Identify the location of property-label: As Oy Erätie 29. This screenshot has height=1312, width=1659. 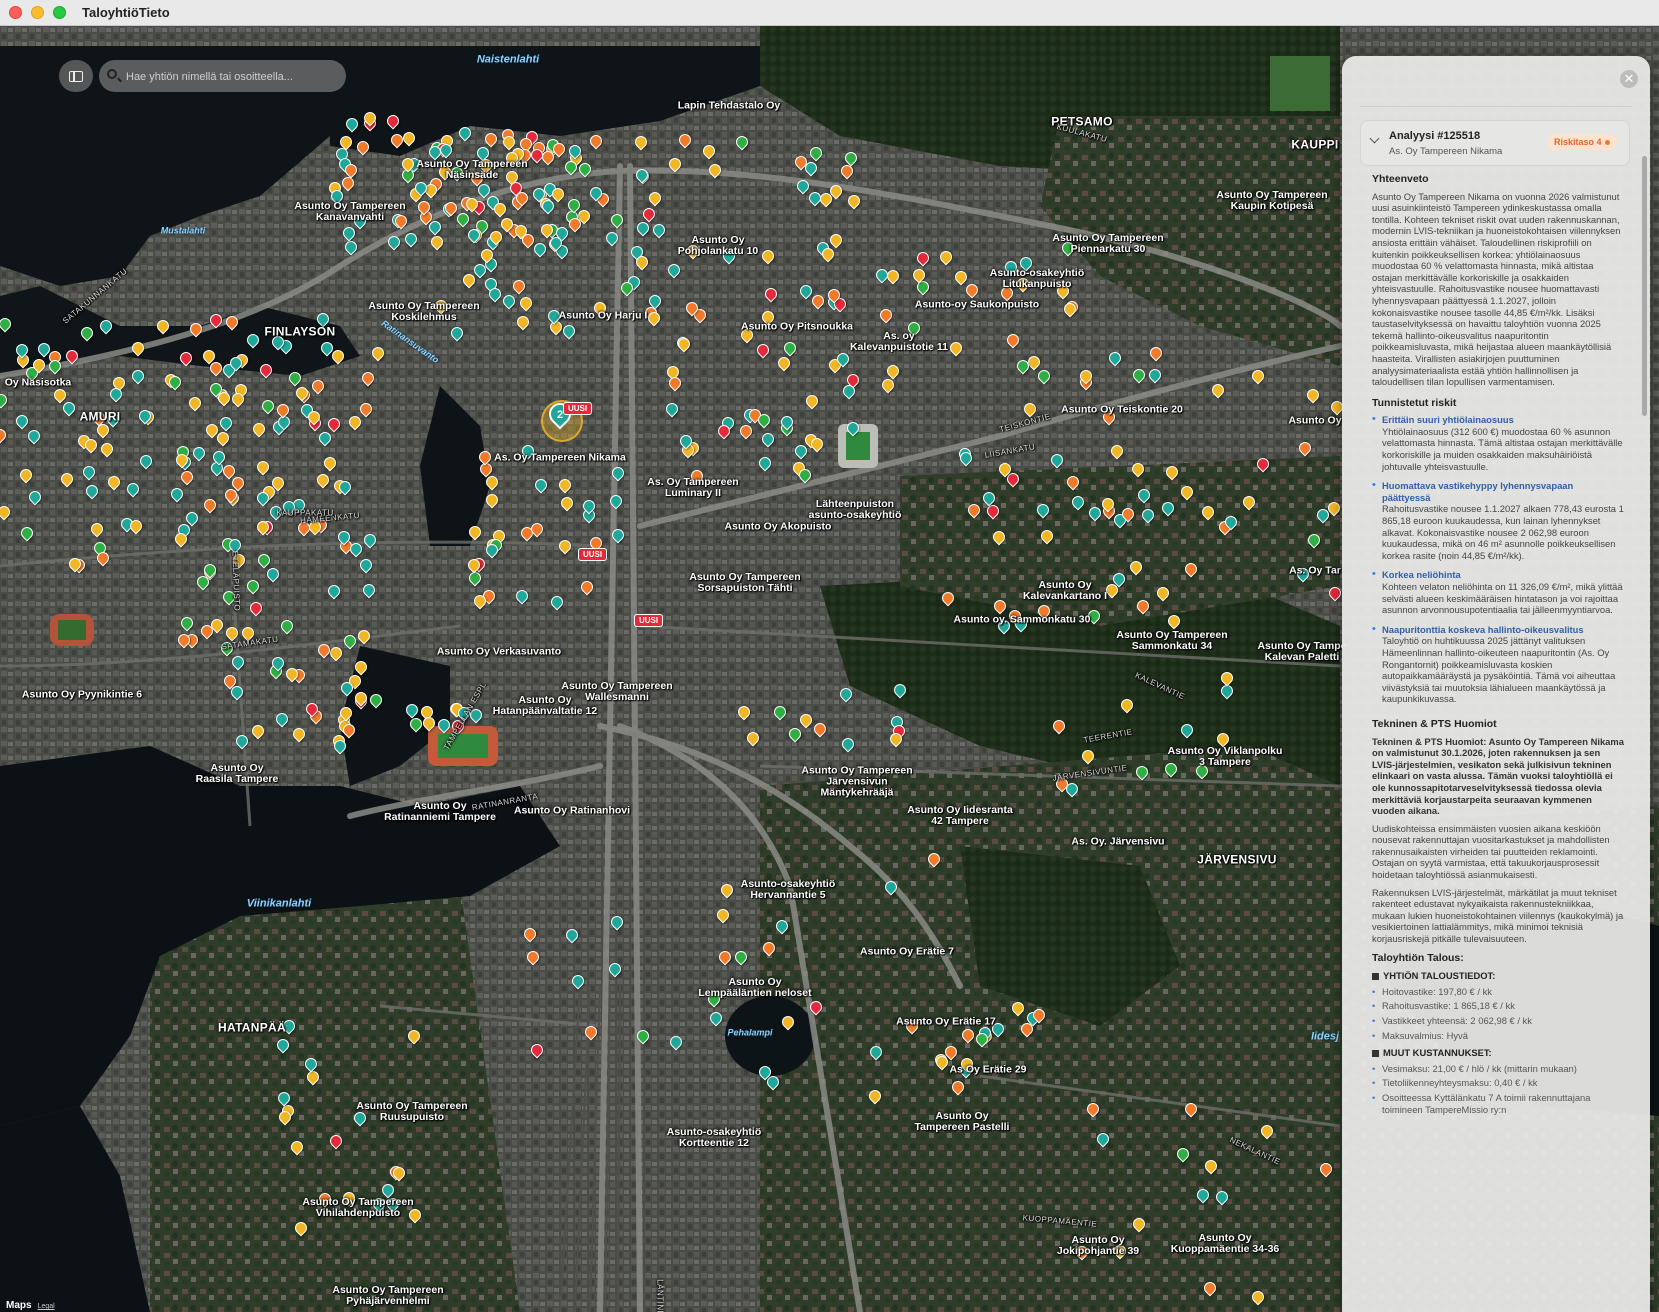
(987, 1070).